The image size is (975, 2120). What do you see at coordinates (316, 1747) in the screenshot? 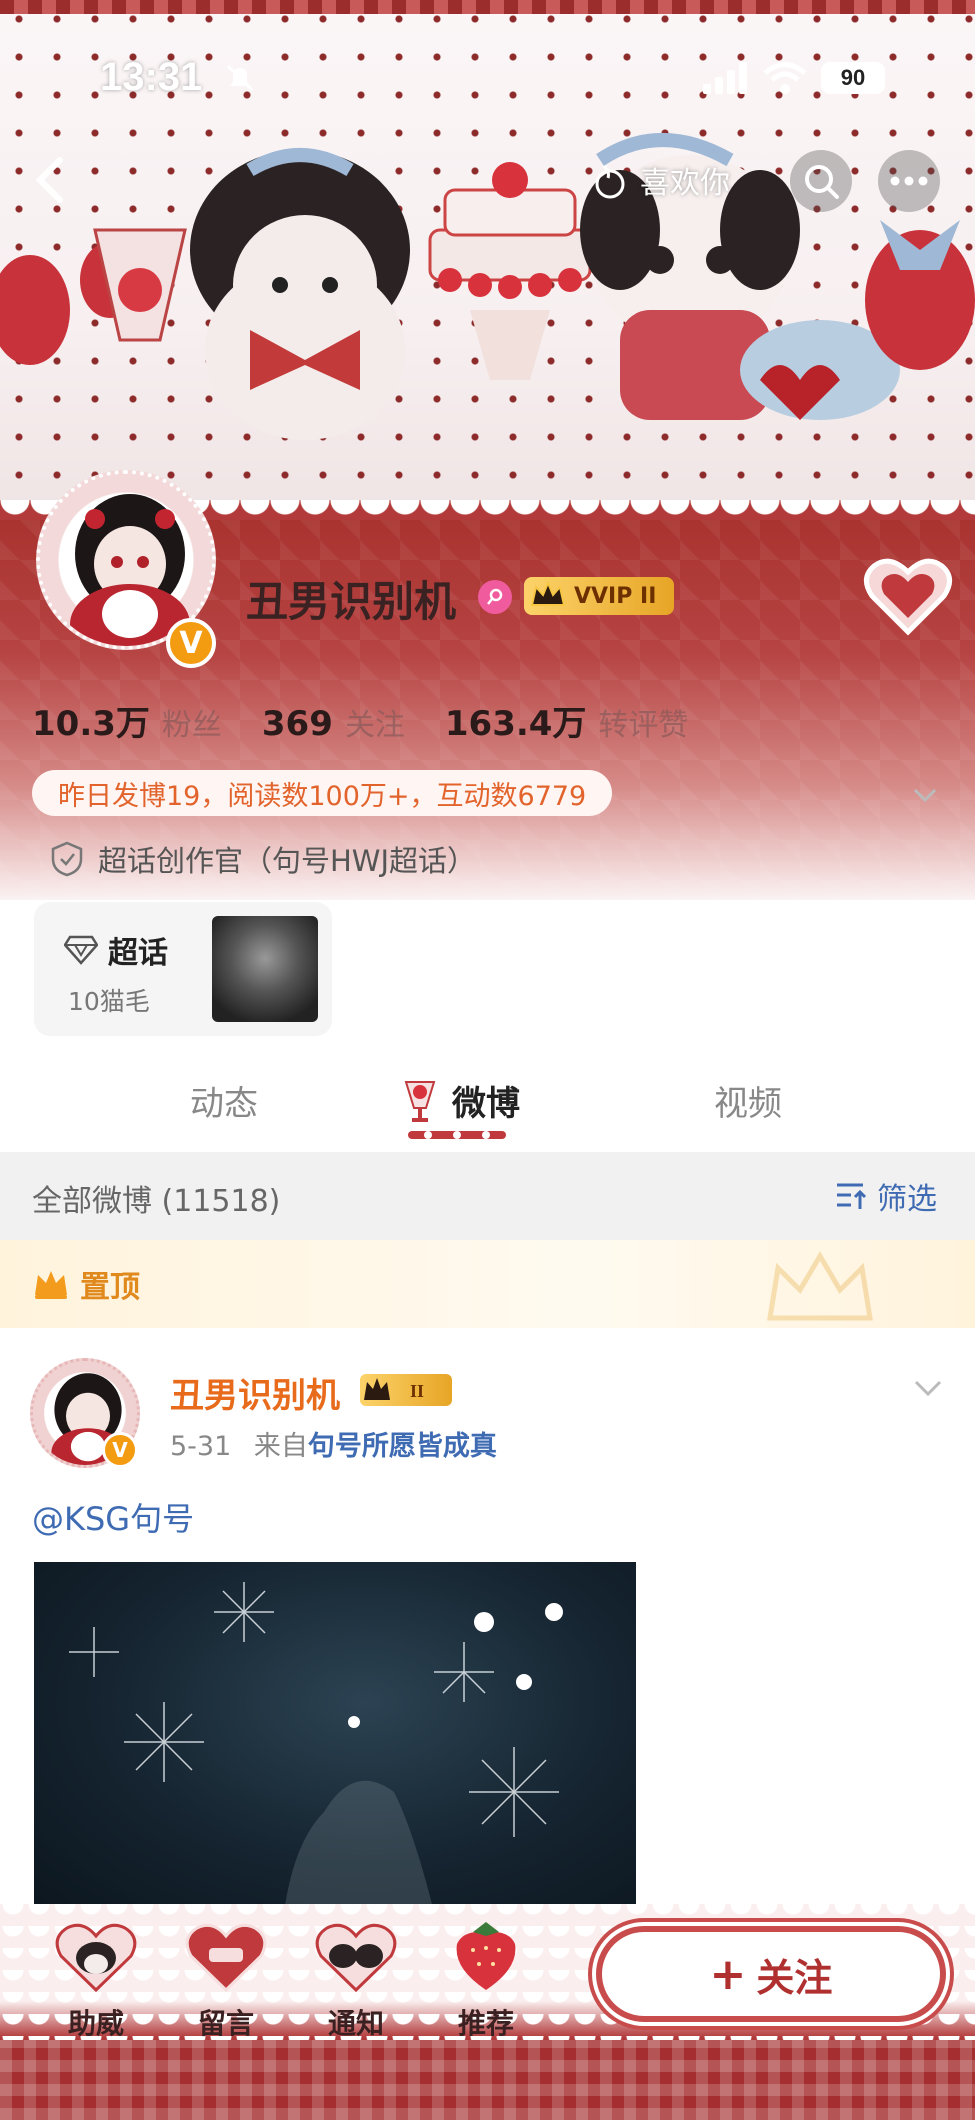
I see `fireworks-illustration` at bounding box center [316, 1747].